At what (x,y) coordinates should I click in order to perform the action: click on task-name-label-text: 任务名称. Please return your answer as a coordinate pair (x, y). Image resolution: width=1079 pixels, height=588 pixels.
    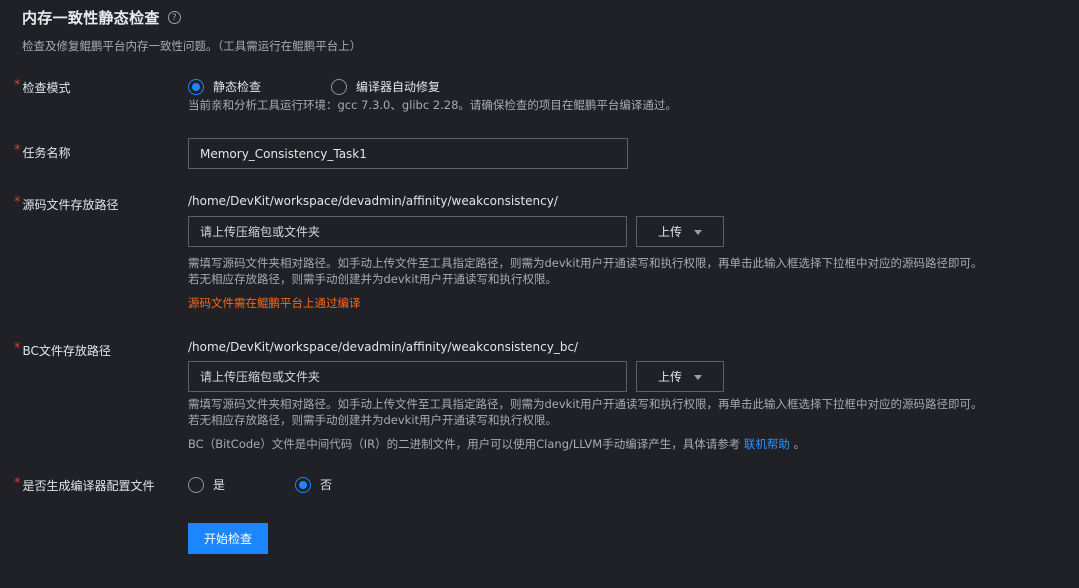
    Looking at the image, I should click on (46, 153).